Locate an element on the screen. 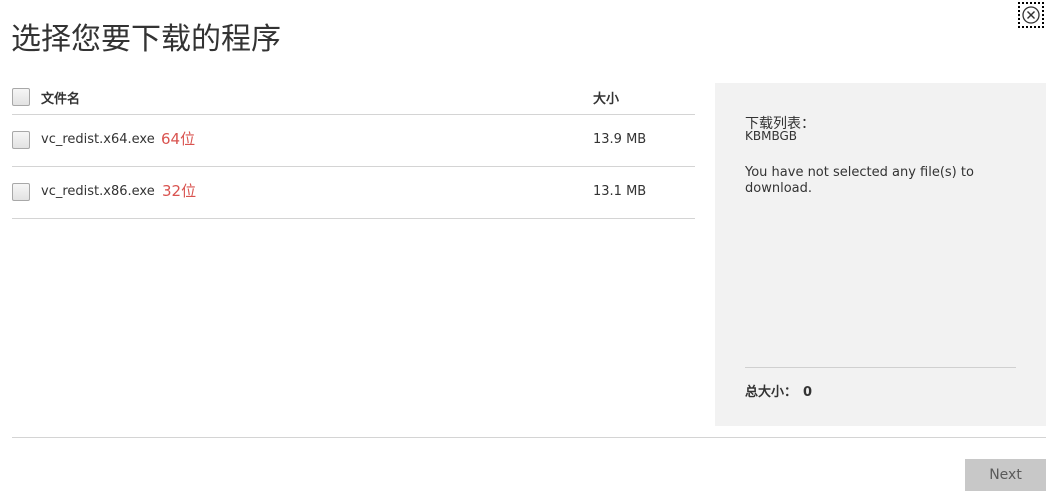  table-header-row: 文件名 大小 is located at coordinates (353, 96).